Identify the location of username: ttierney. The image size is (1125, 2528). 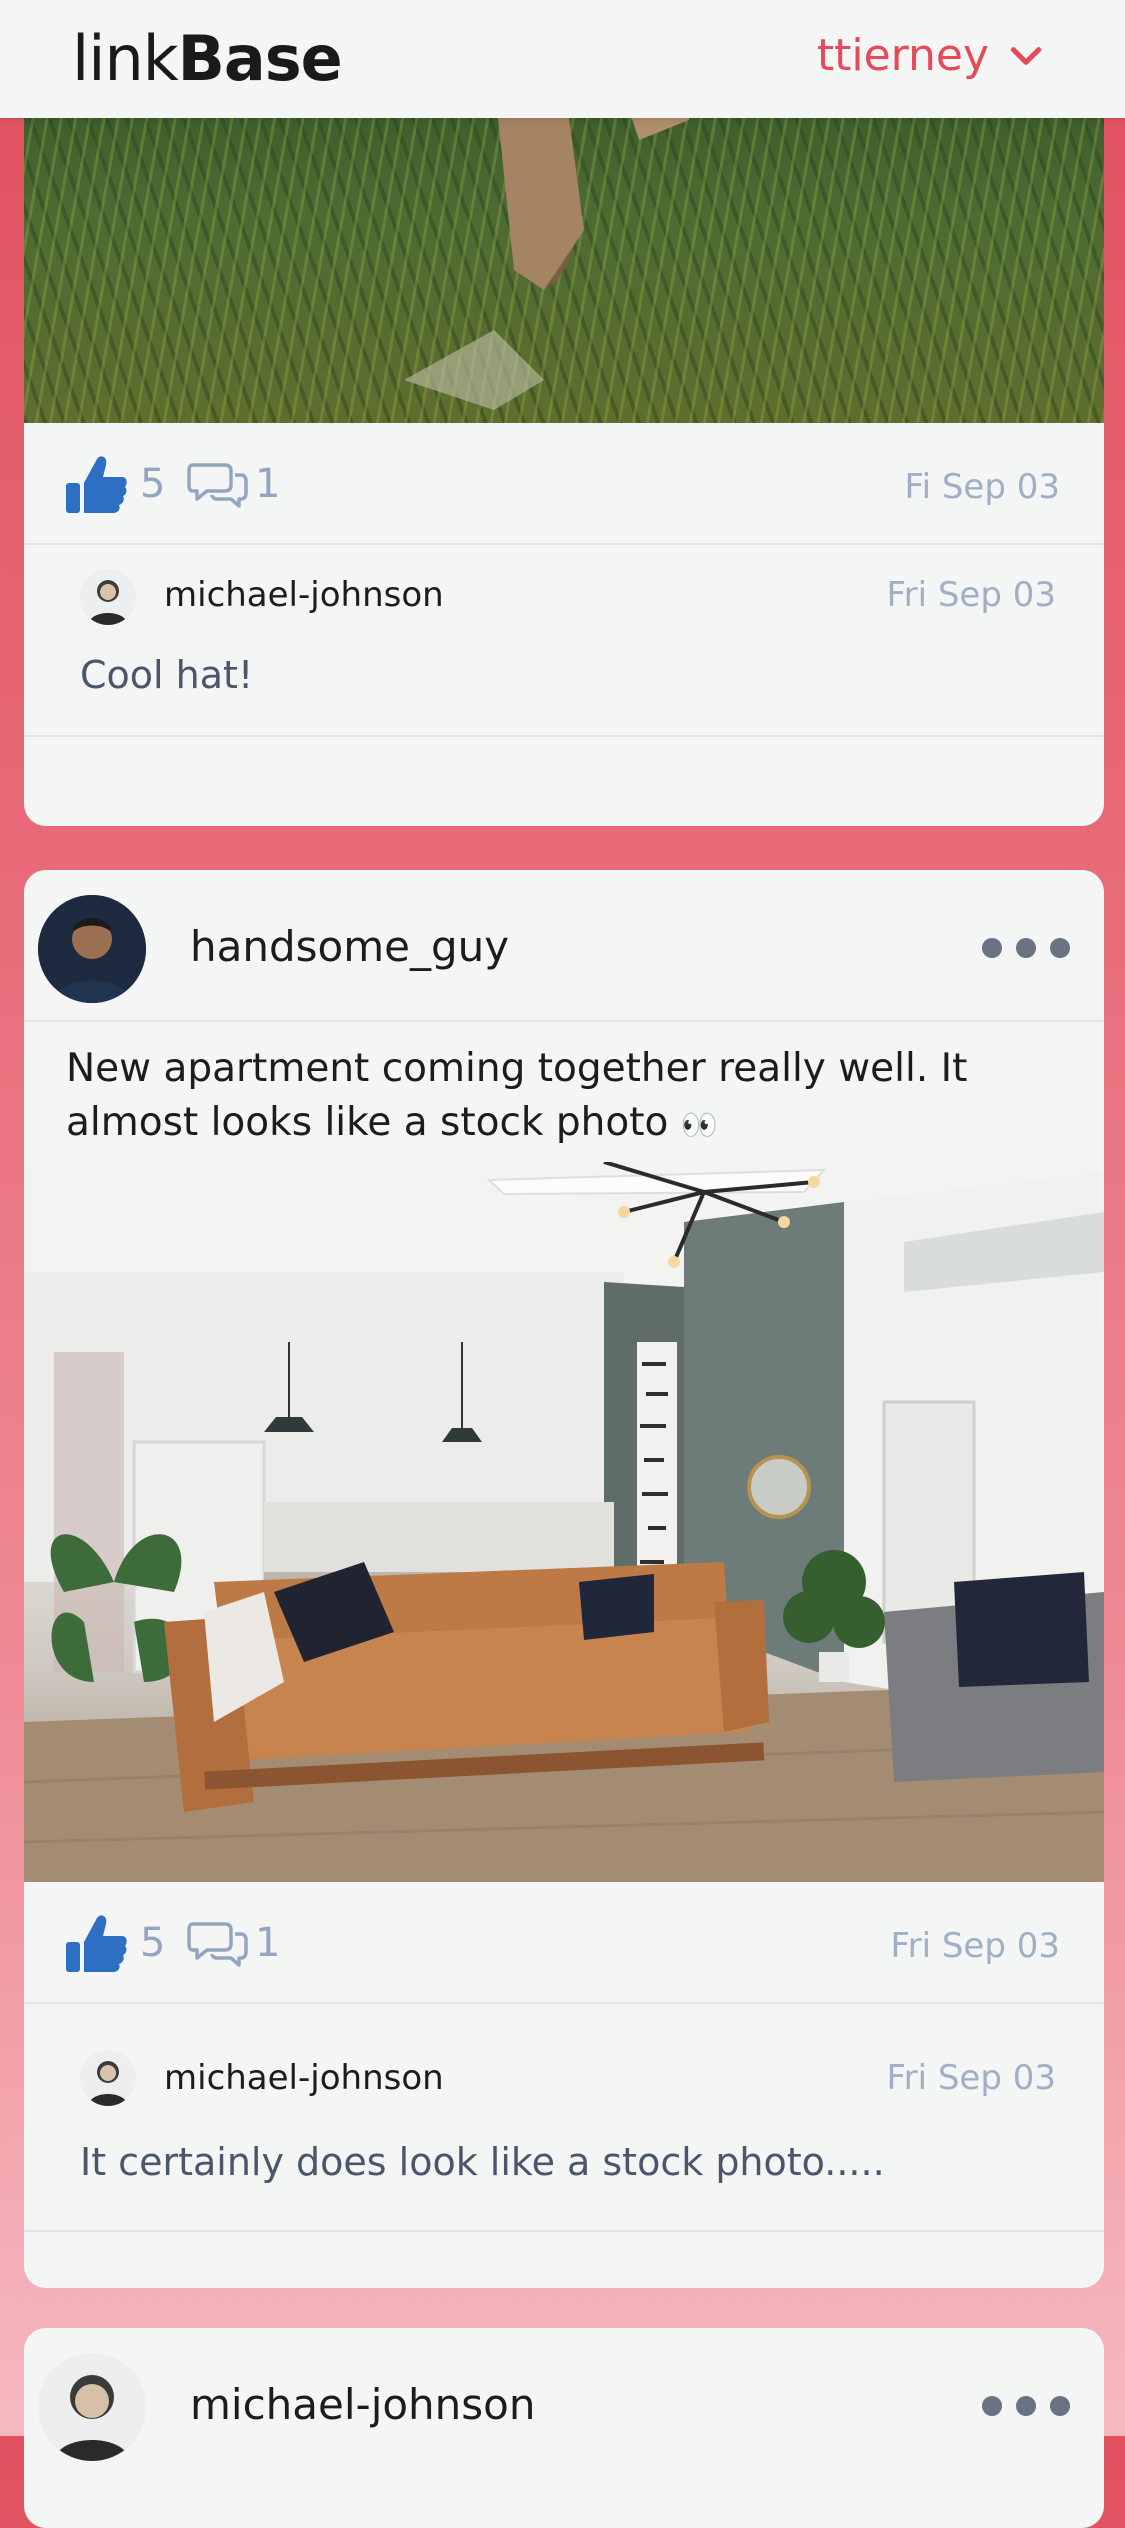
(902, 55).